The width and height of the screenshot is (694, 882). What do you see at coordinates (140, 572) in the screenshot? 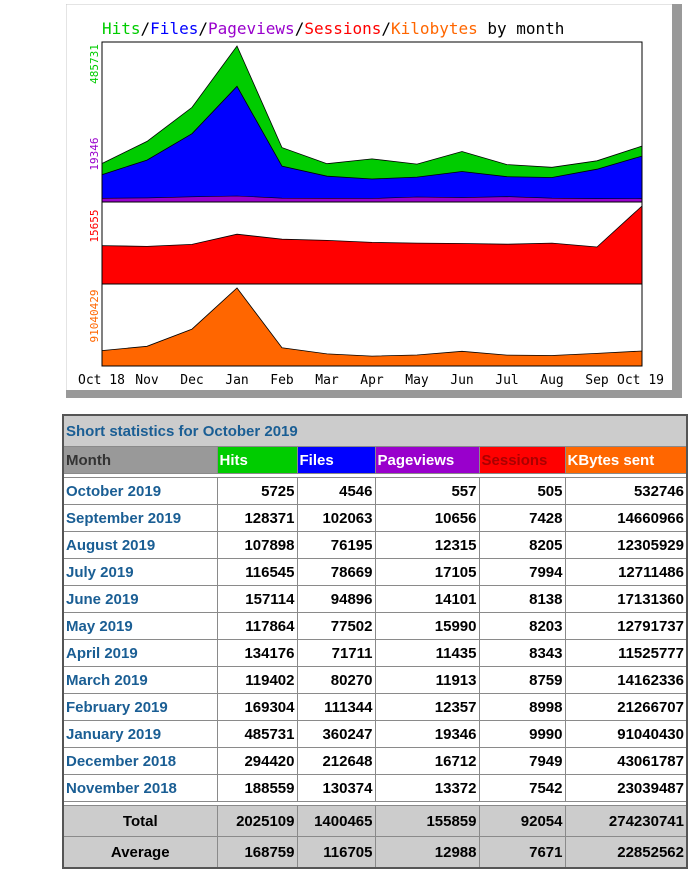
I see `month-link: July 2019` at bounding box center [140, 572].